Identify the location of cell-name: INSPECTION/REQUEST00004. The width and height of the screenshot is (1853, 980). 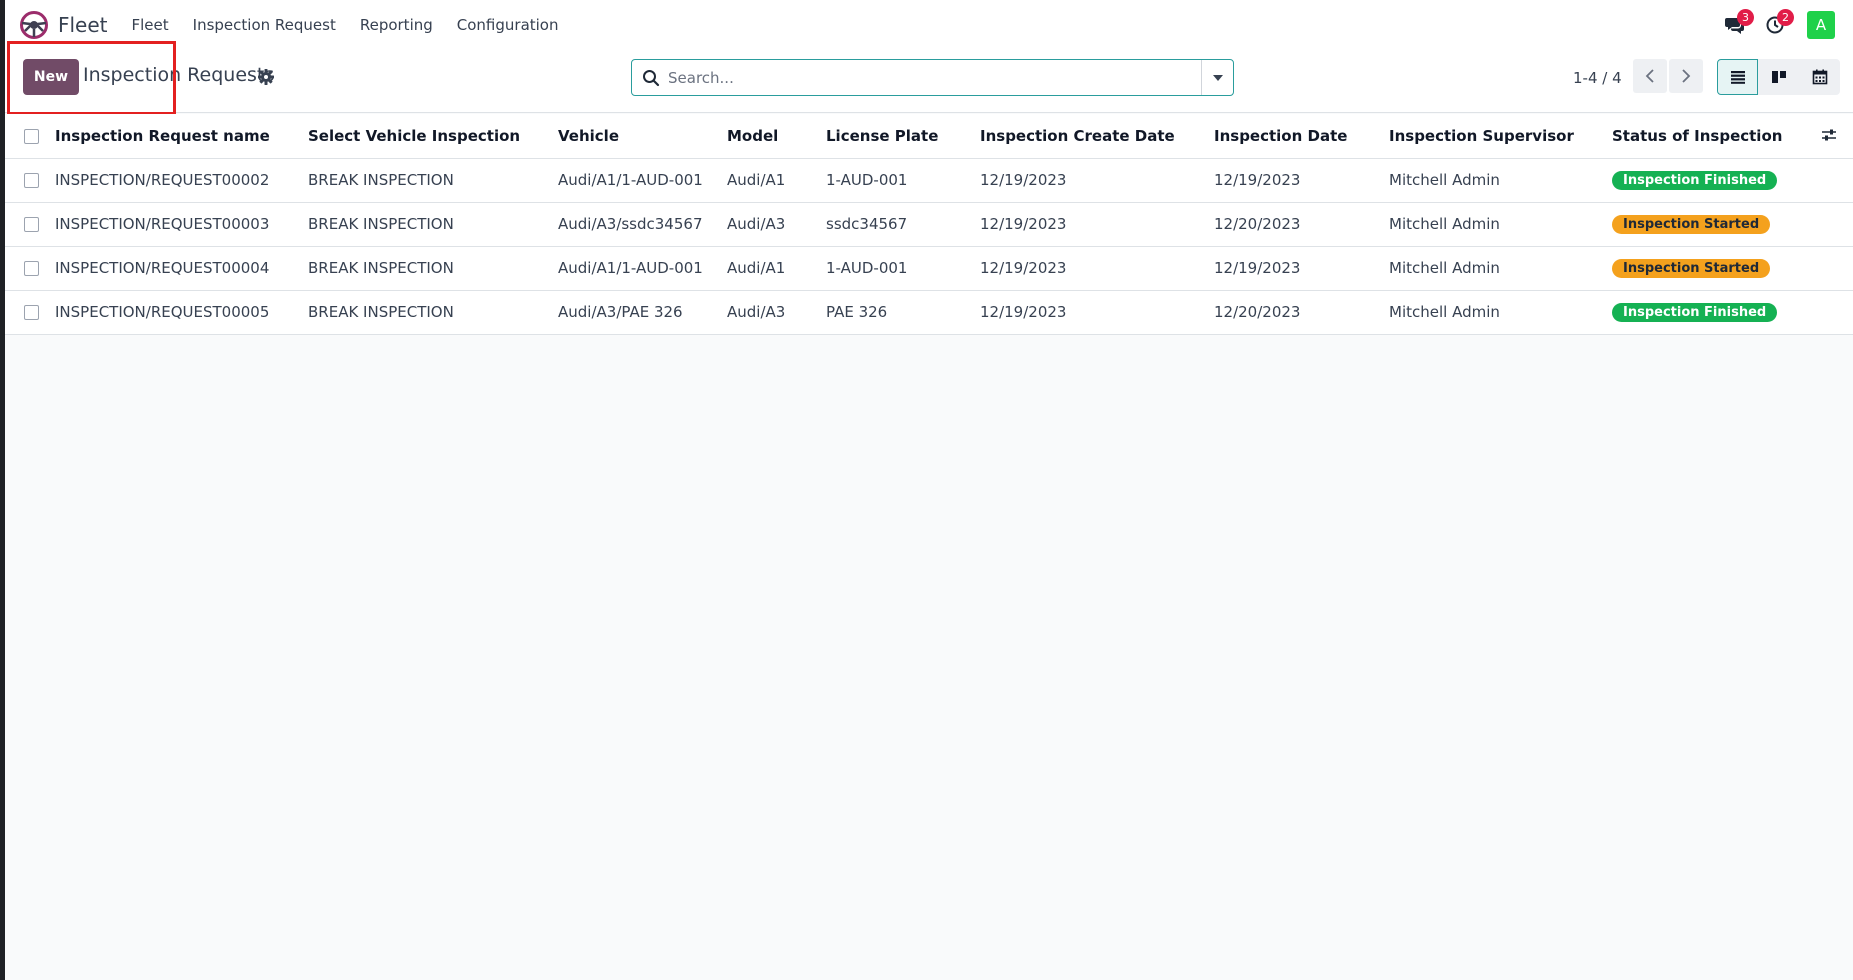
(181, 268).